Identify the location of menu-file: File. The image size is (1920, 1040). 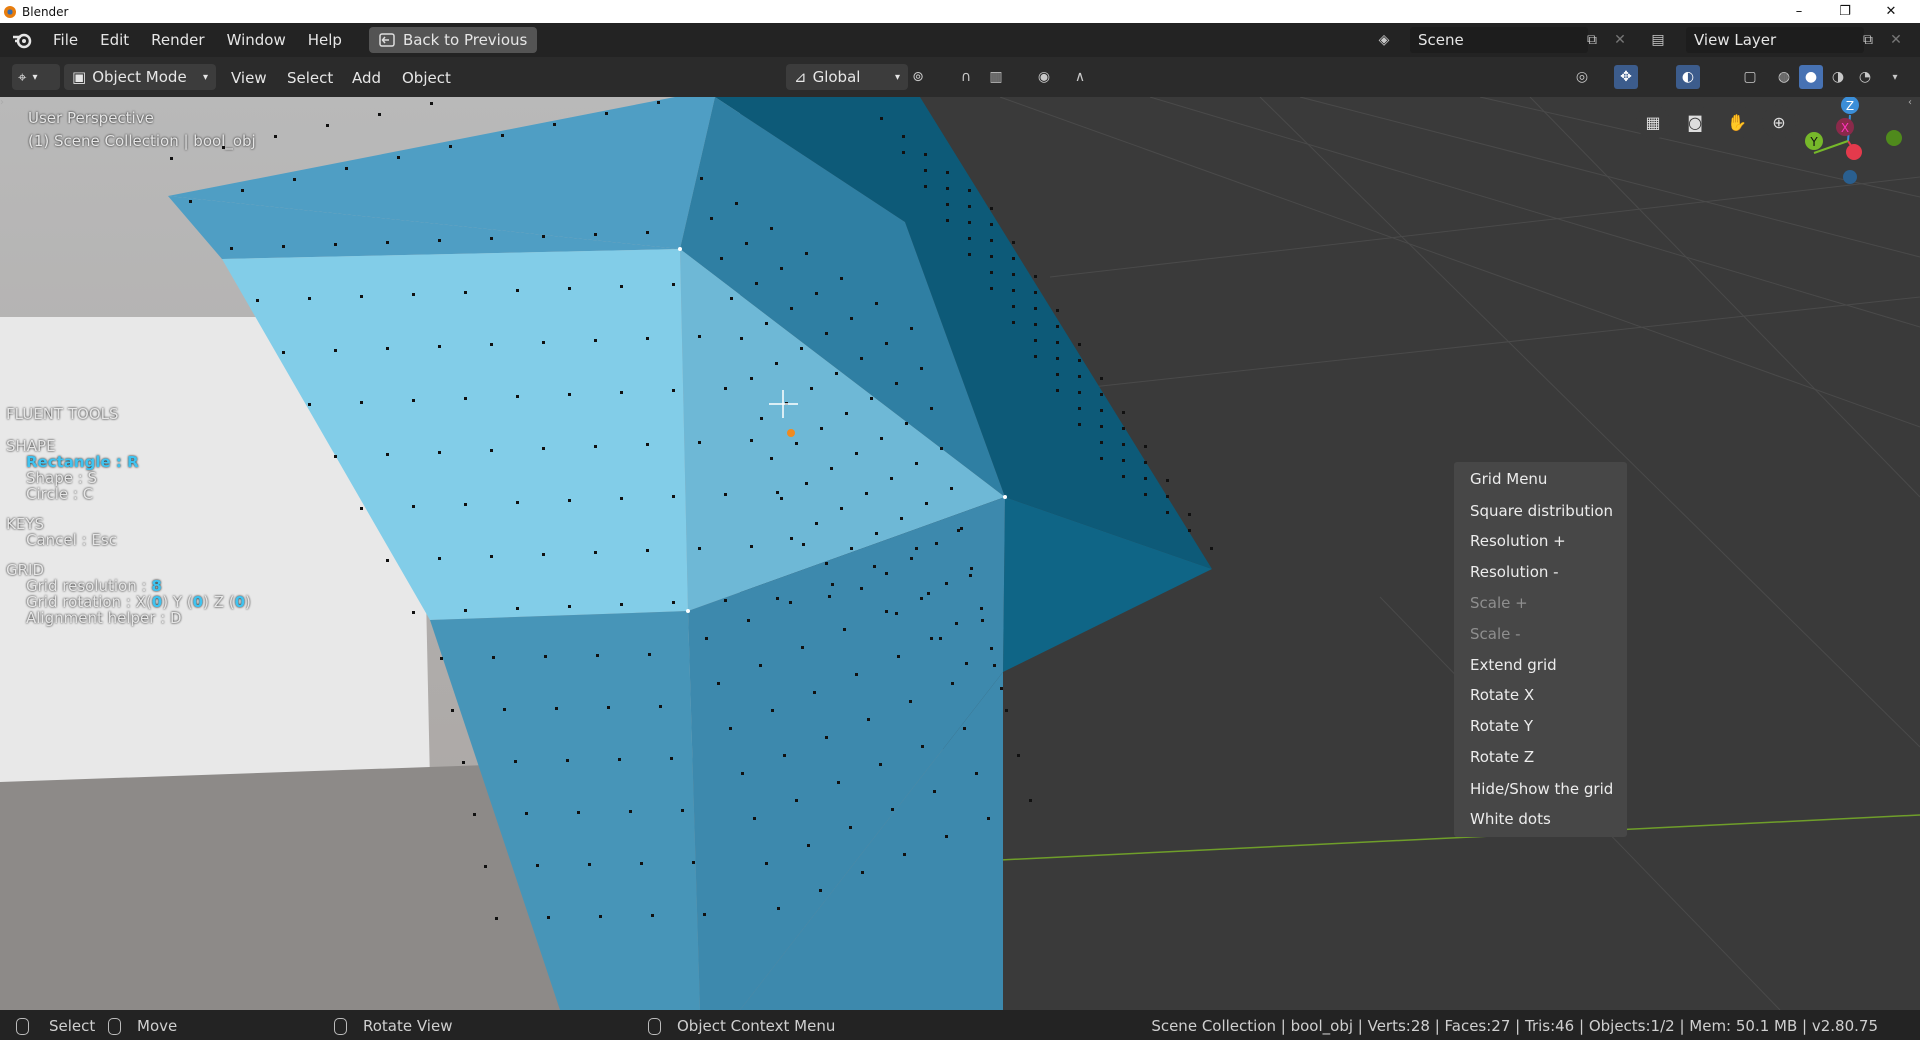
(65, 40).